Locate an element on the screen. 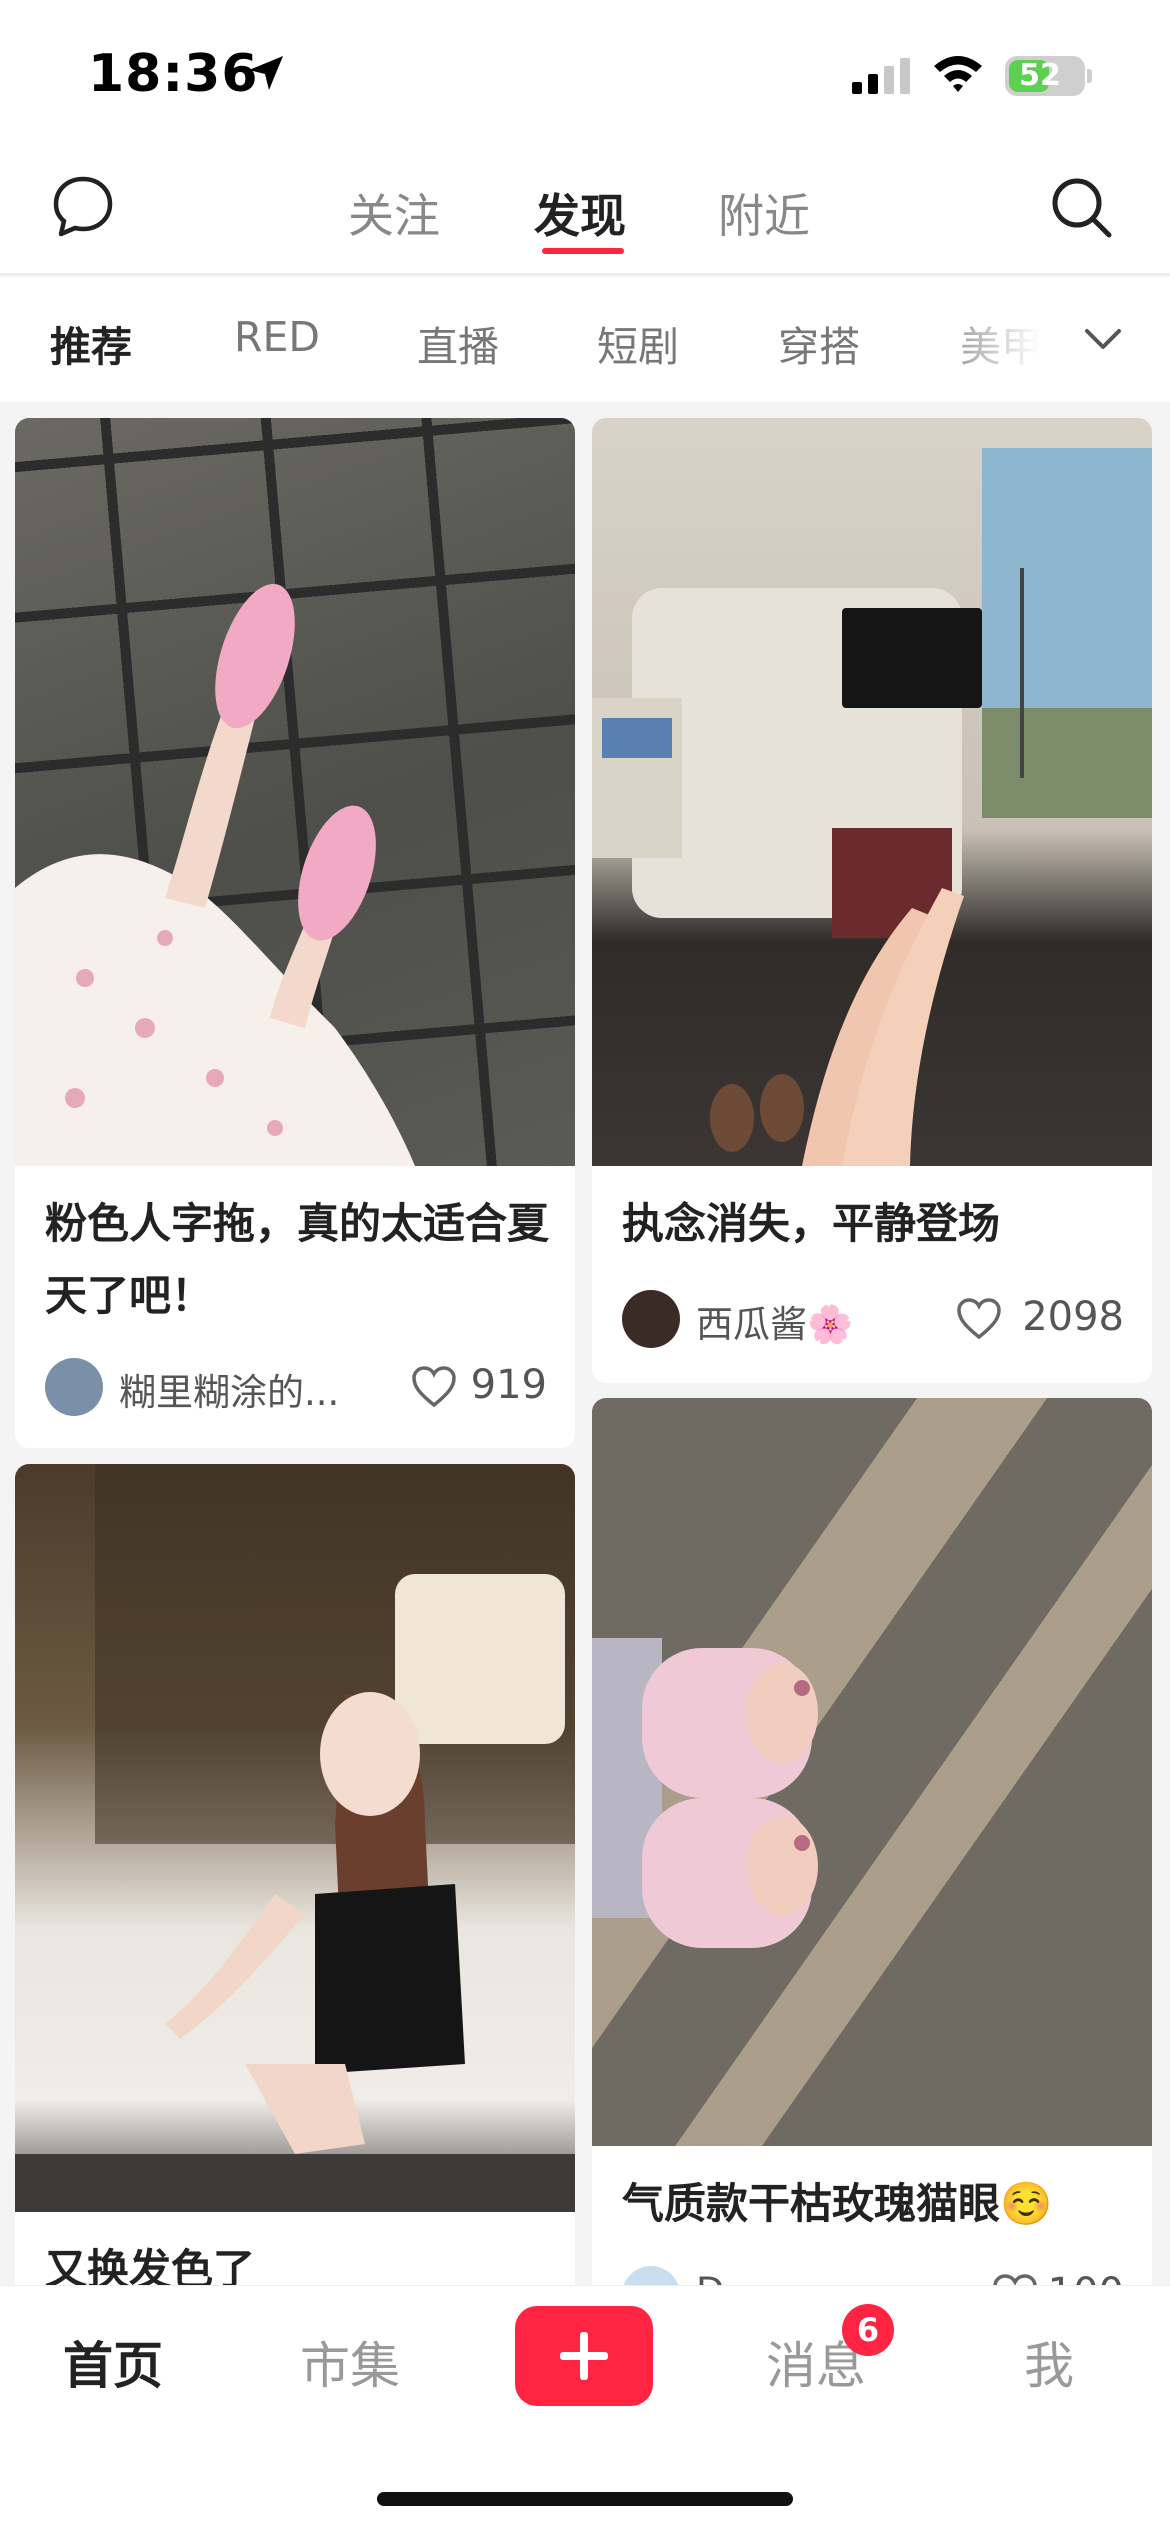 The height and width of the screenshot is (2532, 1170). post-title: 粉色人字拖，真的太适合夏天了吧！ is located at coordinates (300, 1260).